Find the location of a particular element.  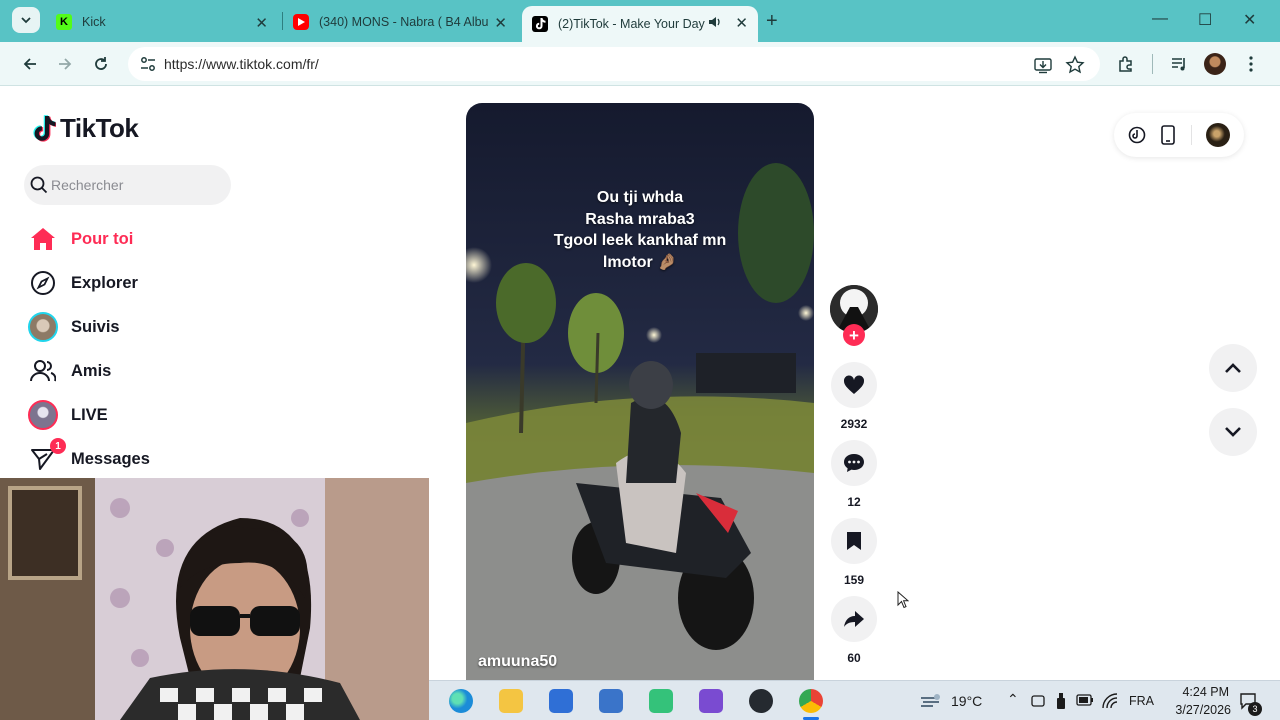

meet-now-icon is located at coordinates (1038, 701).